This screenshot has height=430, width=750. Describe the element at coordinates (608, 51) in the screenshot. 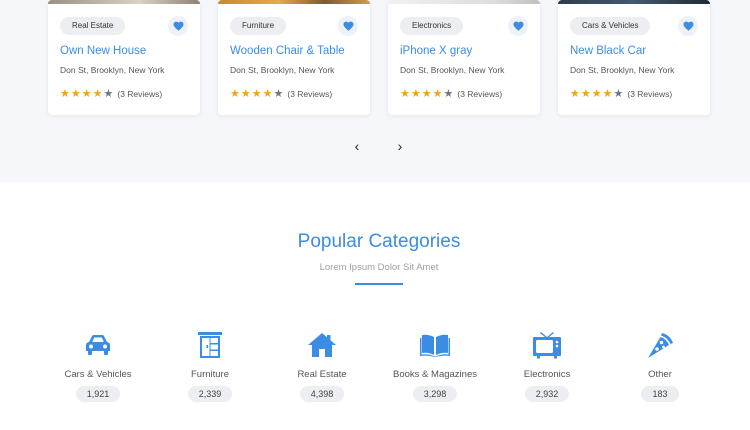

I see `listing-title: New Black Car` at that location.